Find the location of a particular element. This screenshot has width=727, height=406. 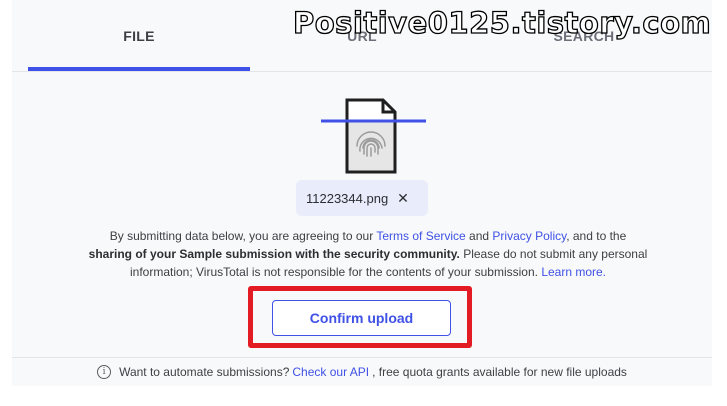

selected-file-chip: 11223344.png ✕ is located at coordinates (362, 198).